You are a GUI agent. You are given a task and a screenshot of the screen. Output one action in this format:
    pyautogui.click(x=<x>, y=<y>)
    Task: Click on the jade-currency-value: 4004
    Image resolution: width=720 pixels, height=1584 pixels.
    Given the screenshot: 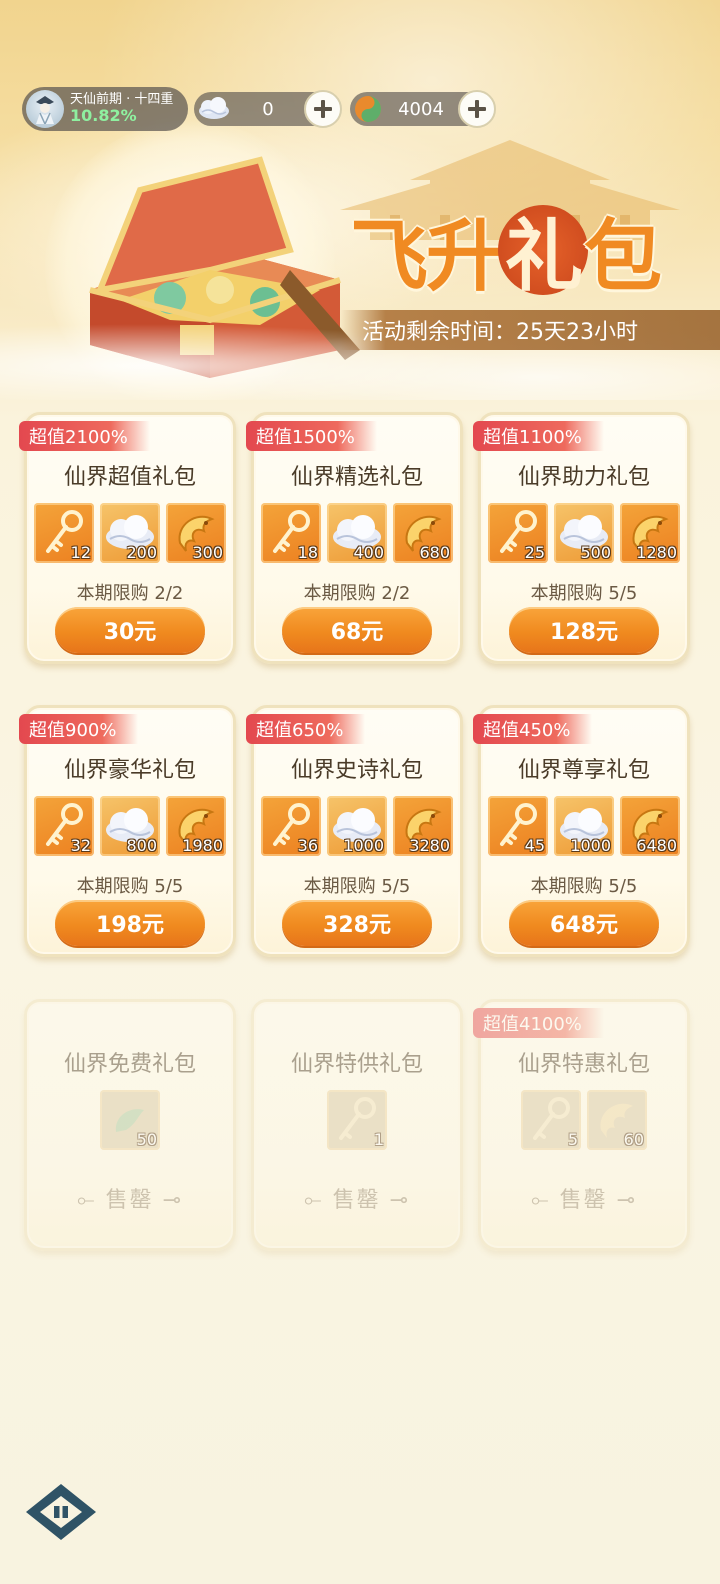 What is the action you would take?
    pyautogui.click(x=421, y=109)
    